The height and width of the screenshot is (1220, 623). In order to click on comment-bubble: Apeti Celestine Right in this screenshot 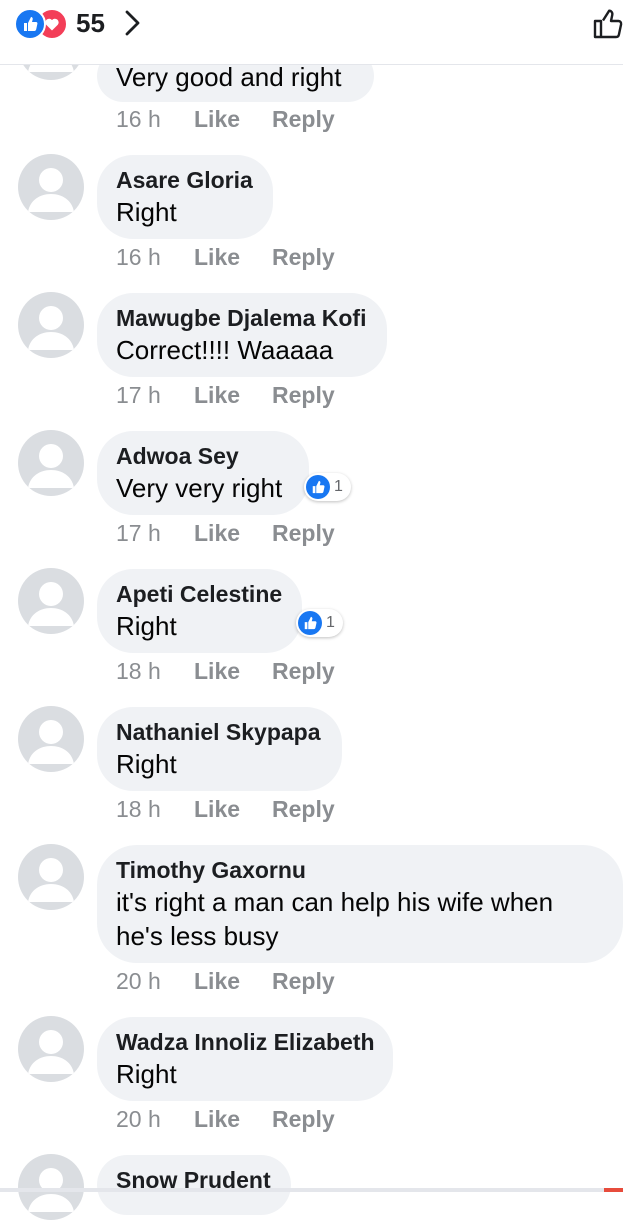, I will do `click(199, 611)`.